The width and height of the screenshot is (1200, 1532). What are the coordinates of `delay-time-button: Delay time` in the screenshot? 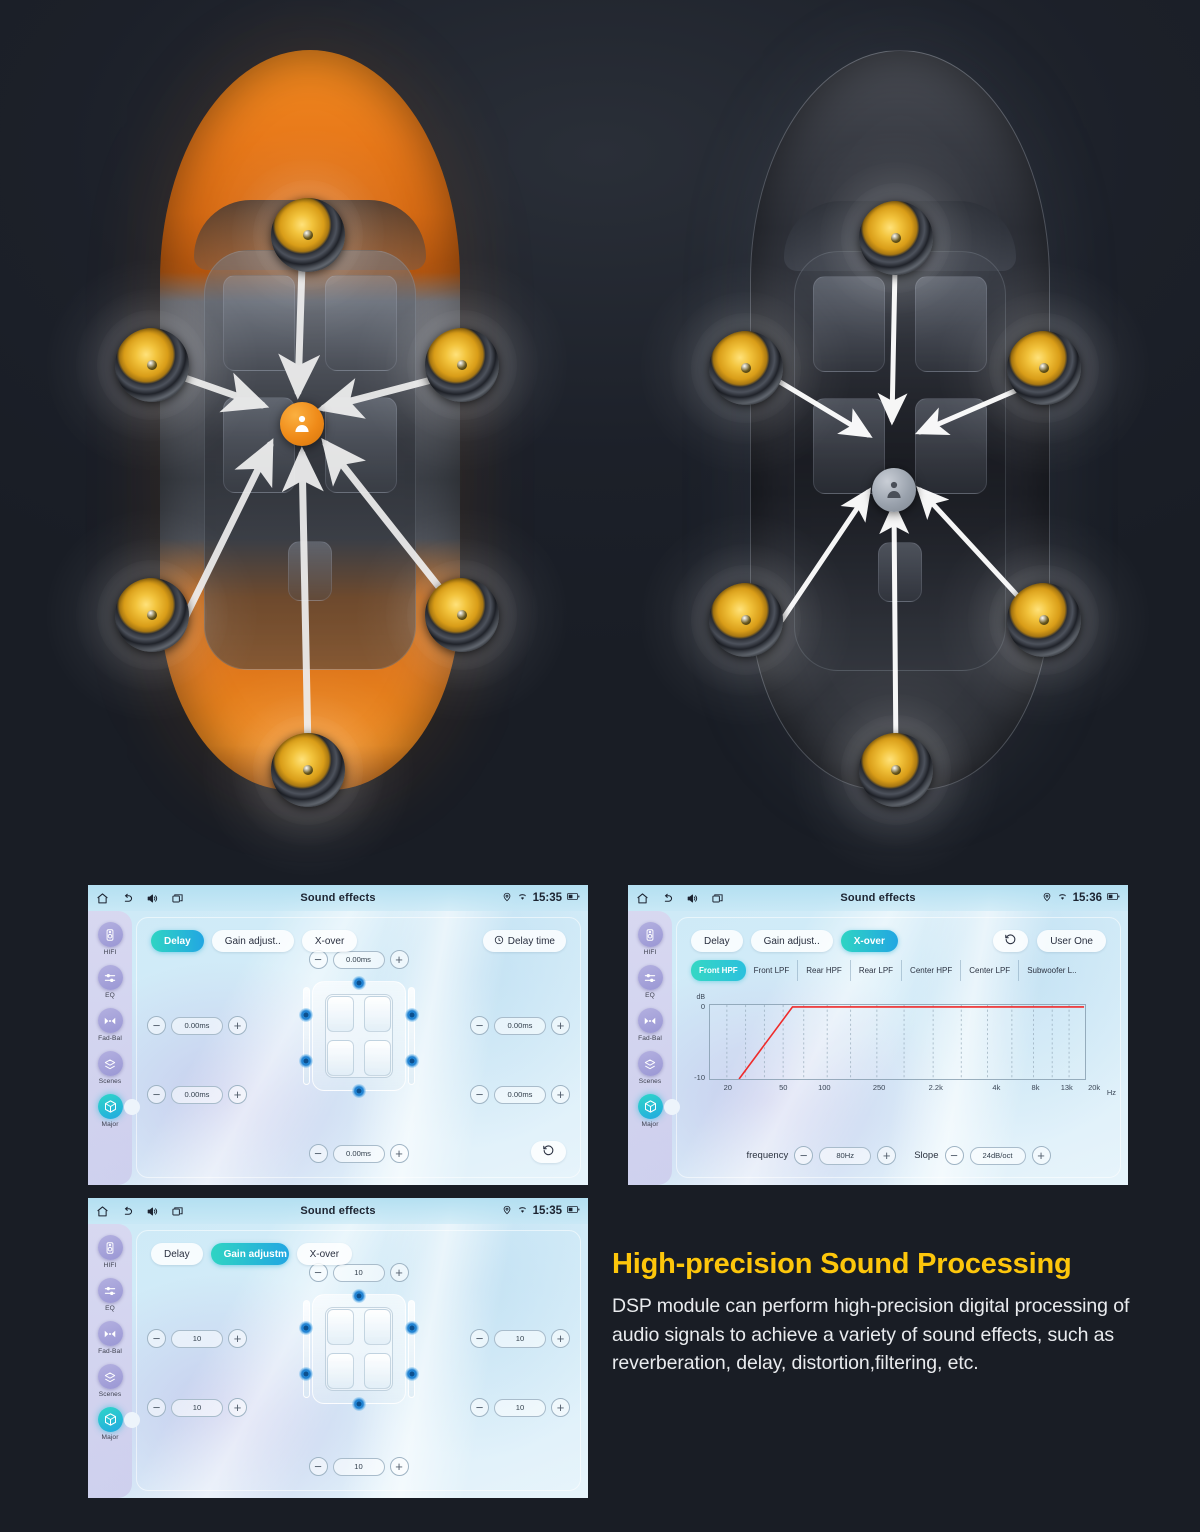 It's located at (524, 941).